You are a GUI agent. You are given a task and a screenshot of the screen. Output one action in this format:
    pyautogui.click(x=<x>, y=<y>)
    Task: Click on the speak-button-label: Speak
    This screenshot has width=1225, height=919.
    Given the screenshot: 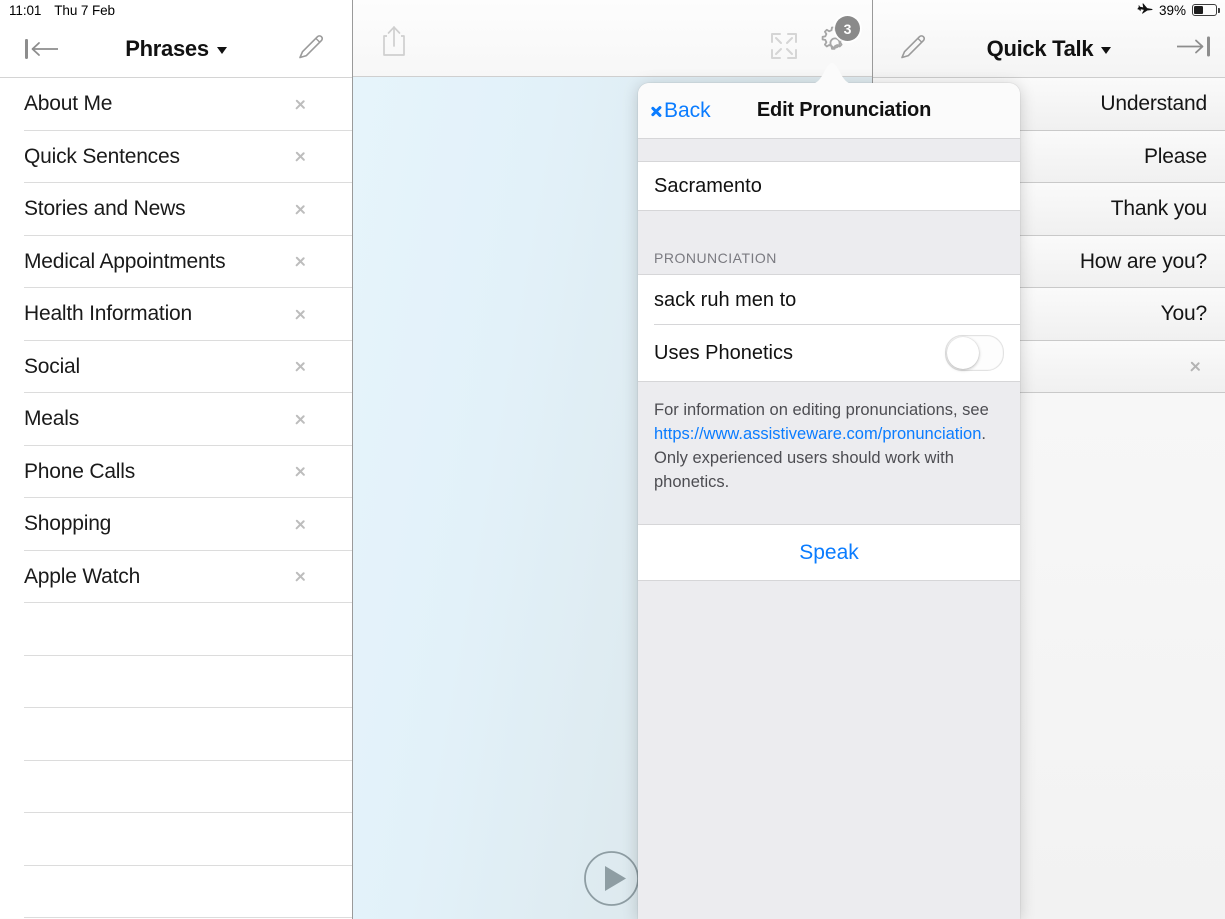 What is the action you would take?
    pyautogui.click(x=829, y=552)
    